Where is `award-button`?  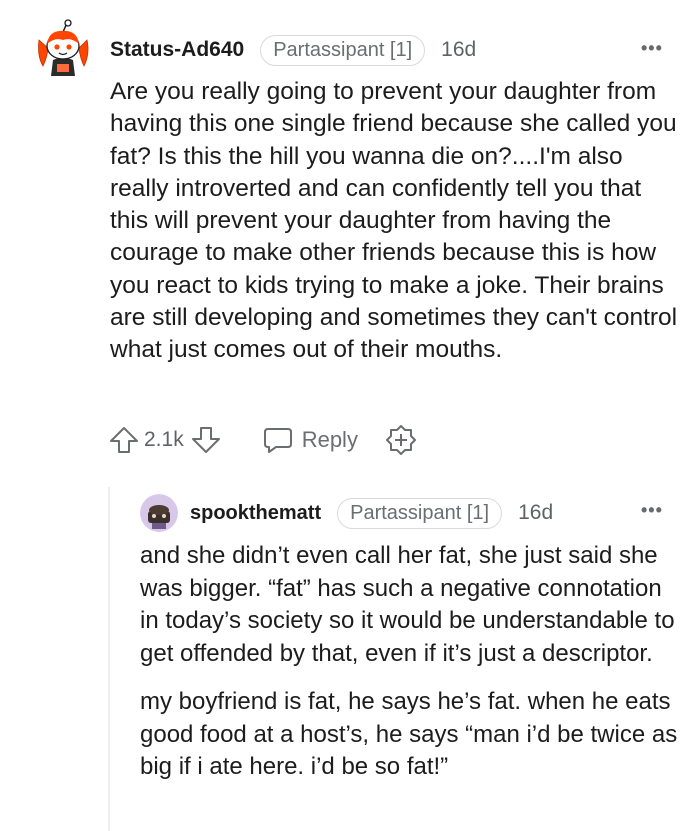 award-button is located at coordinates (401, 440).